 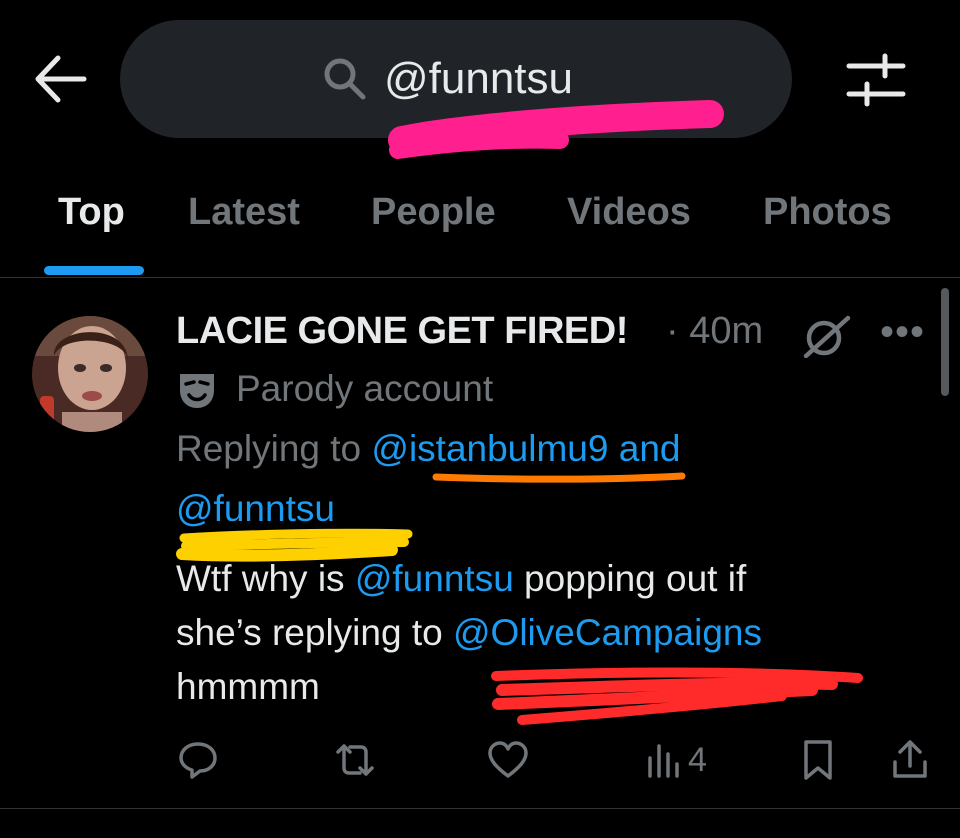 I want to click on views-button, so click(x=664, y=760).